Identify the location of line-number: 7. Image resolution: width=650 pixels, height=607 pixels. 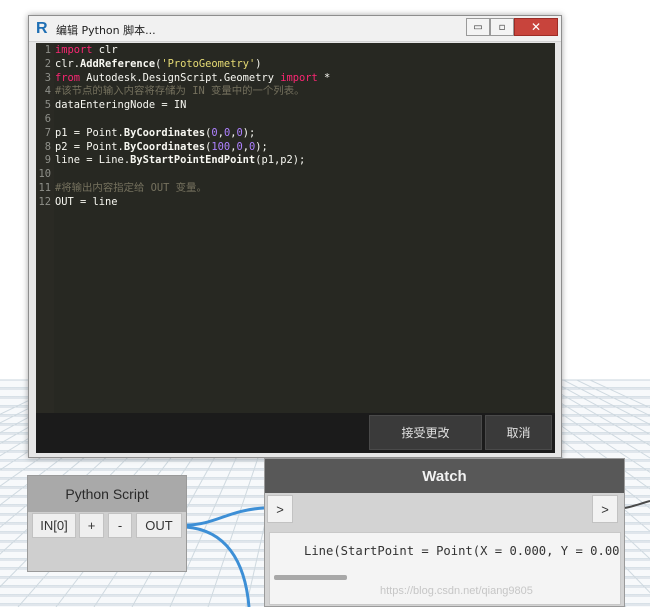
(47, 132).